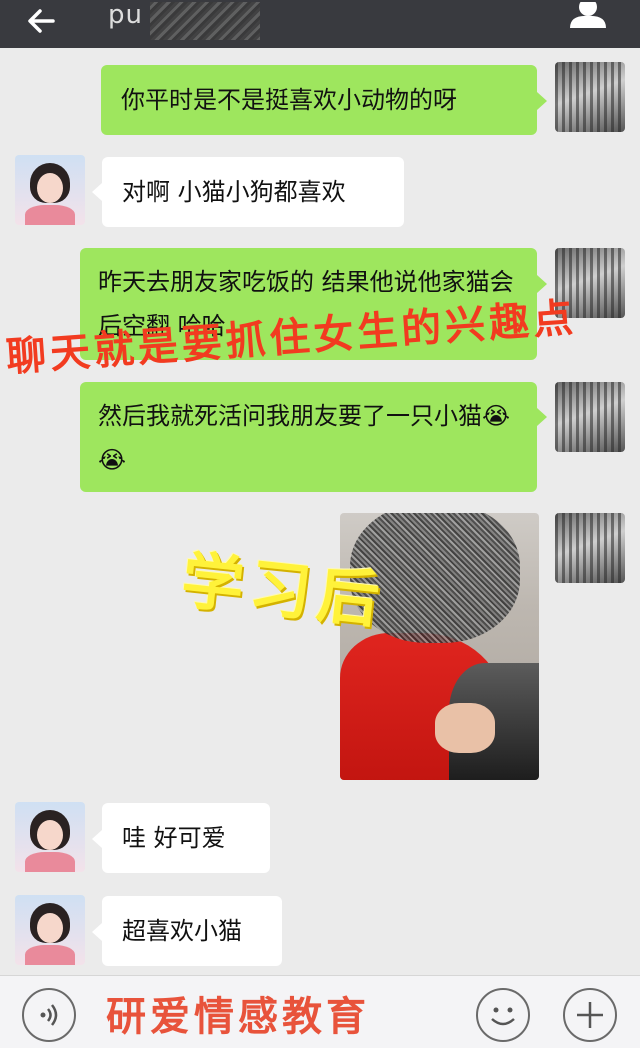  What do you see at coordinates (41, 21) in the screenshot?
I see `arrow-left-icon` at bounding box center [41, 21].